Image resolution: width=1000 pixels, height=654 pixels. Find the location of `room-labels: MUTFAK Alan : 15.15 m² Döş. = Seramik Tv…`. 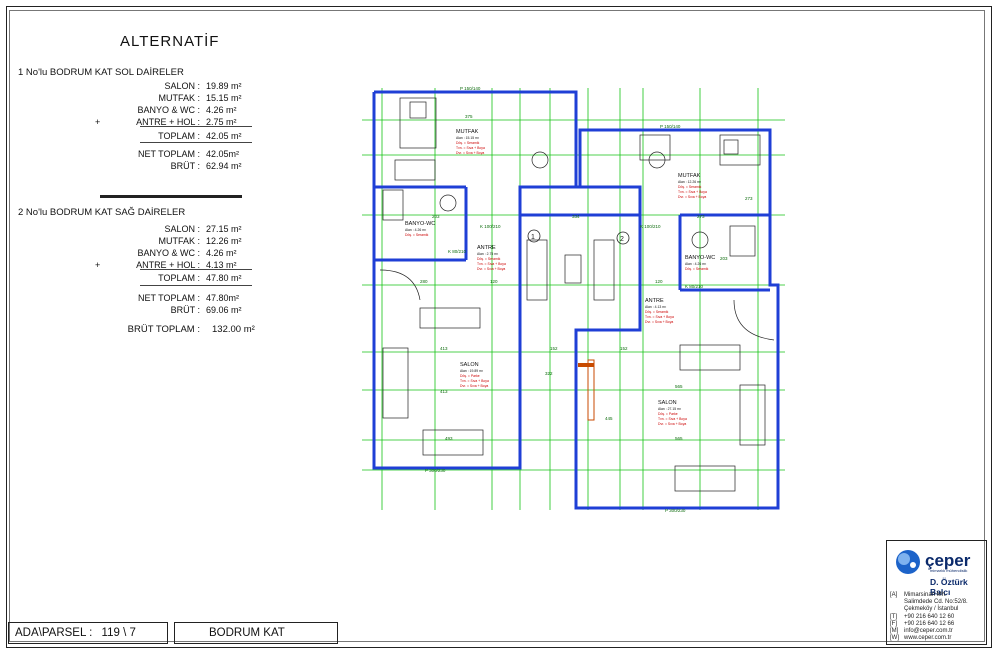

room-labels: MUTFAK Alan : 15.15 m² Döş. = Seramik Tv… is located at coordinates (560, 277).